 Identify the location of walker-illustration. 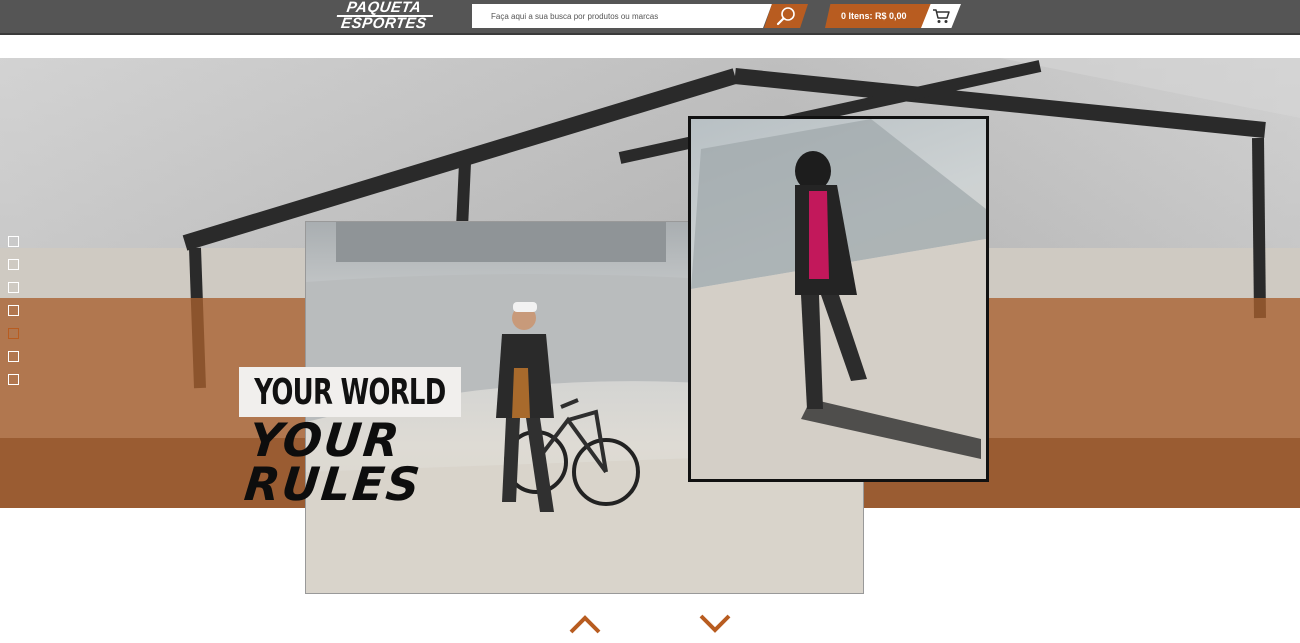
(838, 299).